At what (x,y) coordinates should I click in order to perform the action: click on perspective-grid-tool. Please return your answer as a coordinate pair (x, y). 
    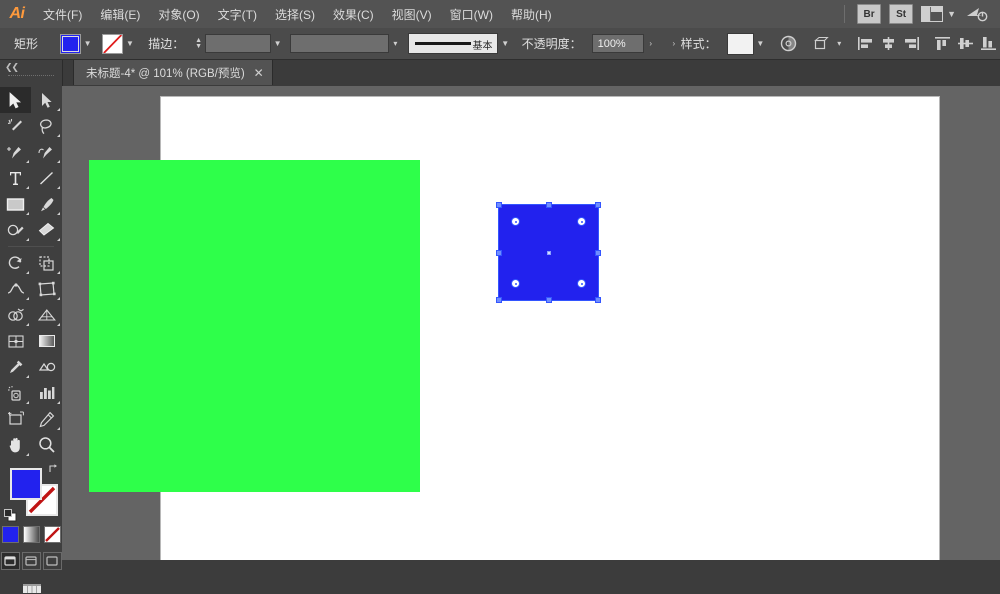
    Looking at the image, I should click on (46, 315).